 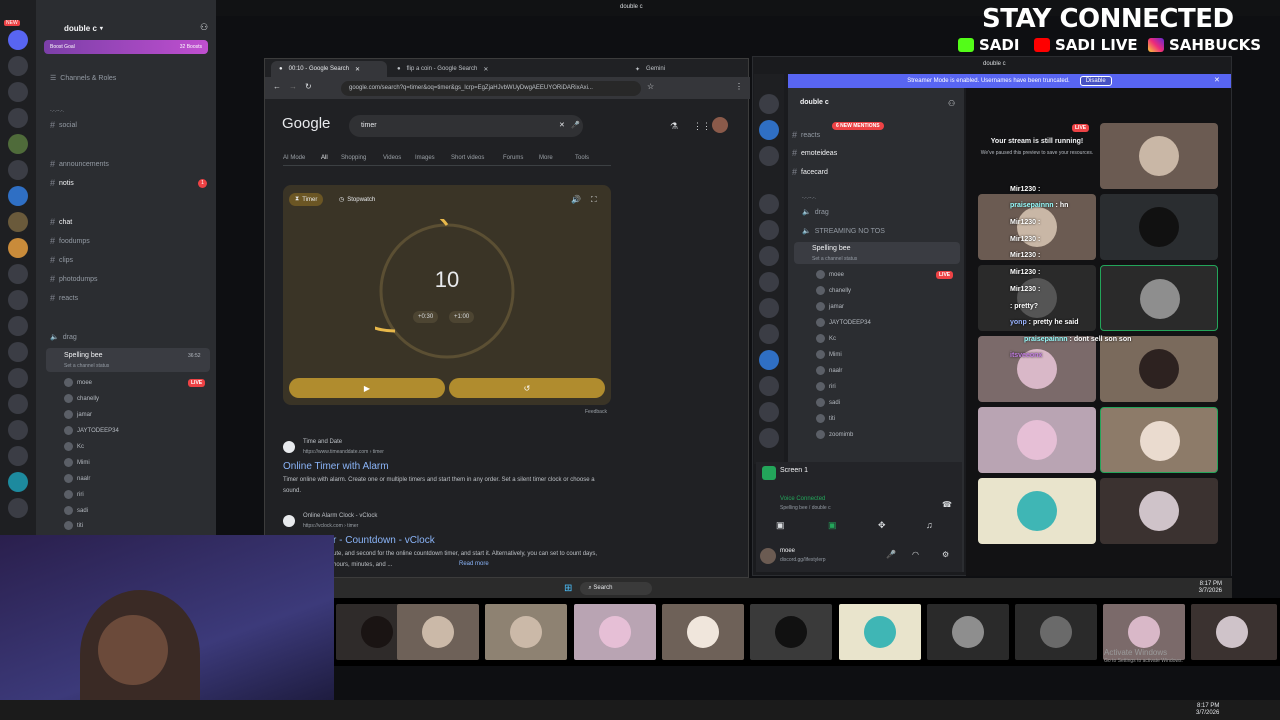 I want to click on voice-user: zoomimb, so click(x=834, y=434).